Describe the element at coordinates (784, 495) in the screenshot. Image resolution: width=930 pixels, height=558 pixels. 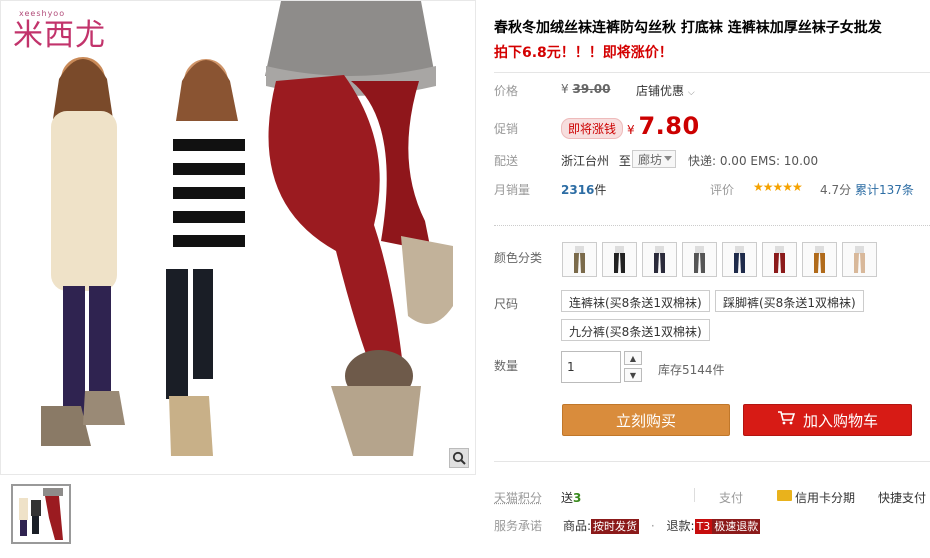
I see `credit-card-icon` at that location.